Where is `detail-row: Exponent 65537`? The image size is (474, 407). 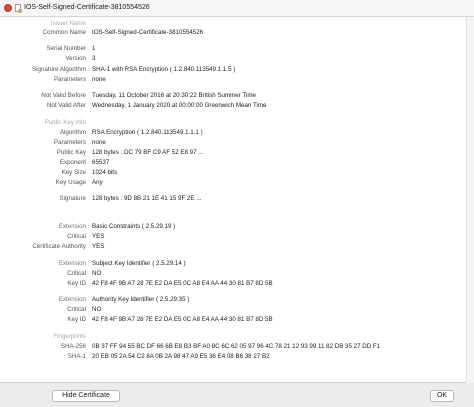
detail-row: Exponent 65537 is located at coordinates (233, 163).